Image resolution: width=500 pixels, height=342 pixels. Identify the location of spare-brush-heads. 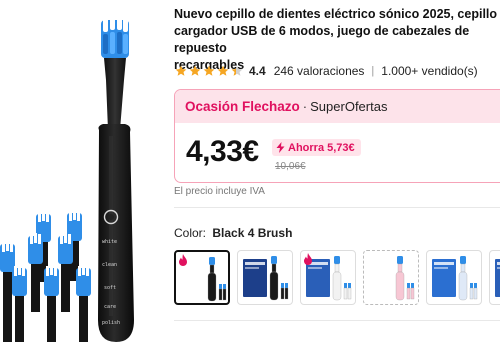
(45, 276).